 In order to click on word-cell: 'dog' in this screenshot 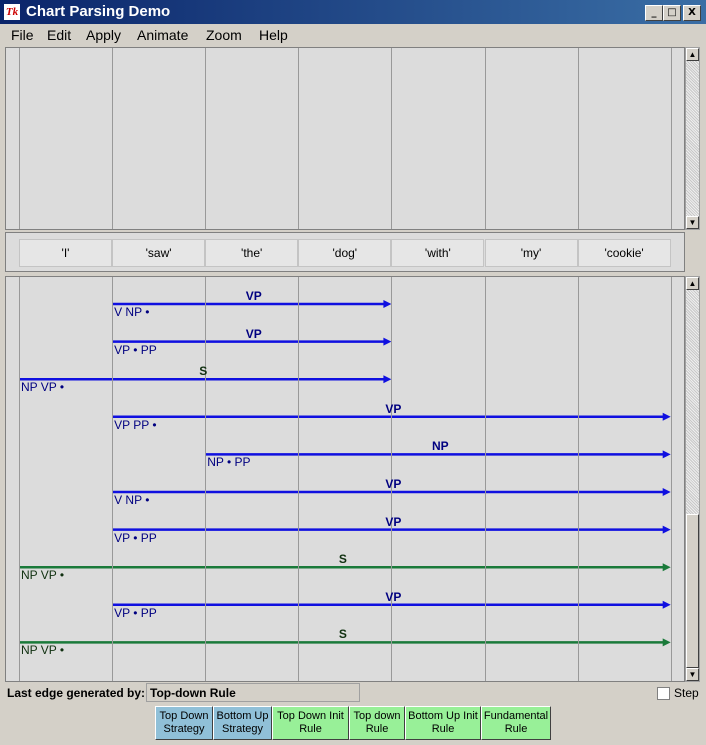, I will do `click(345, 253)`.